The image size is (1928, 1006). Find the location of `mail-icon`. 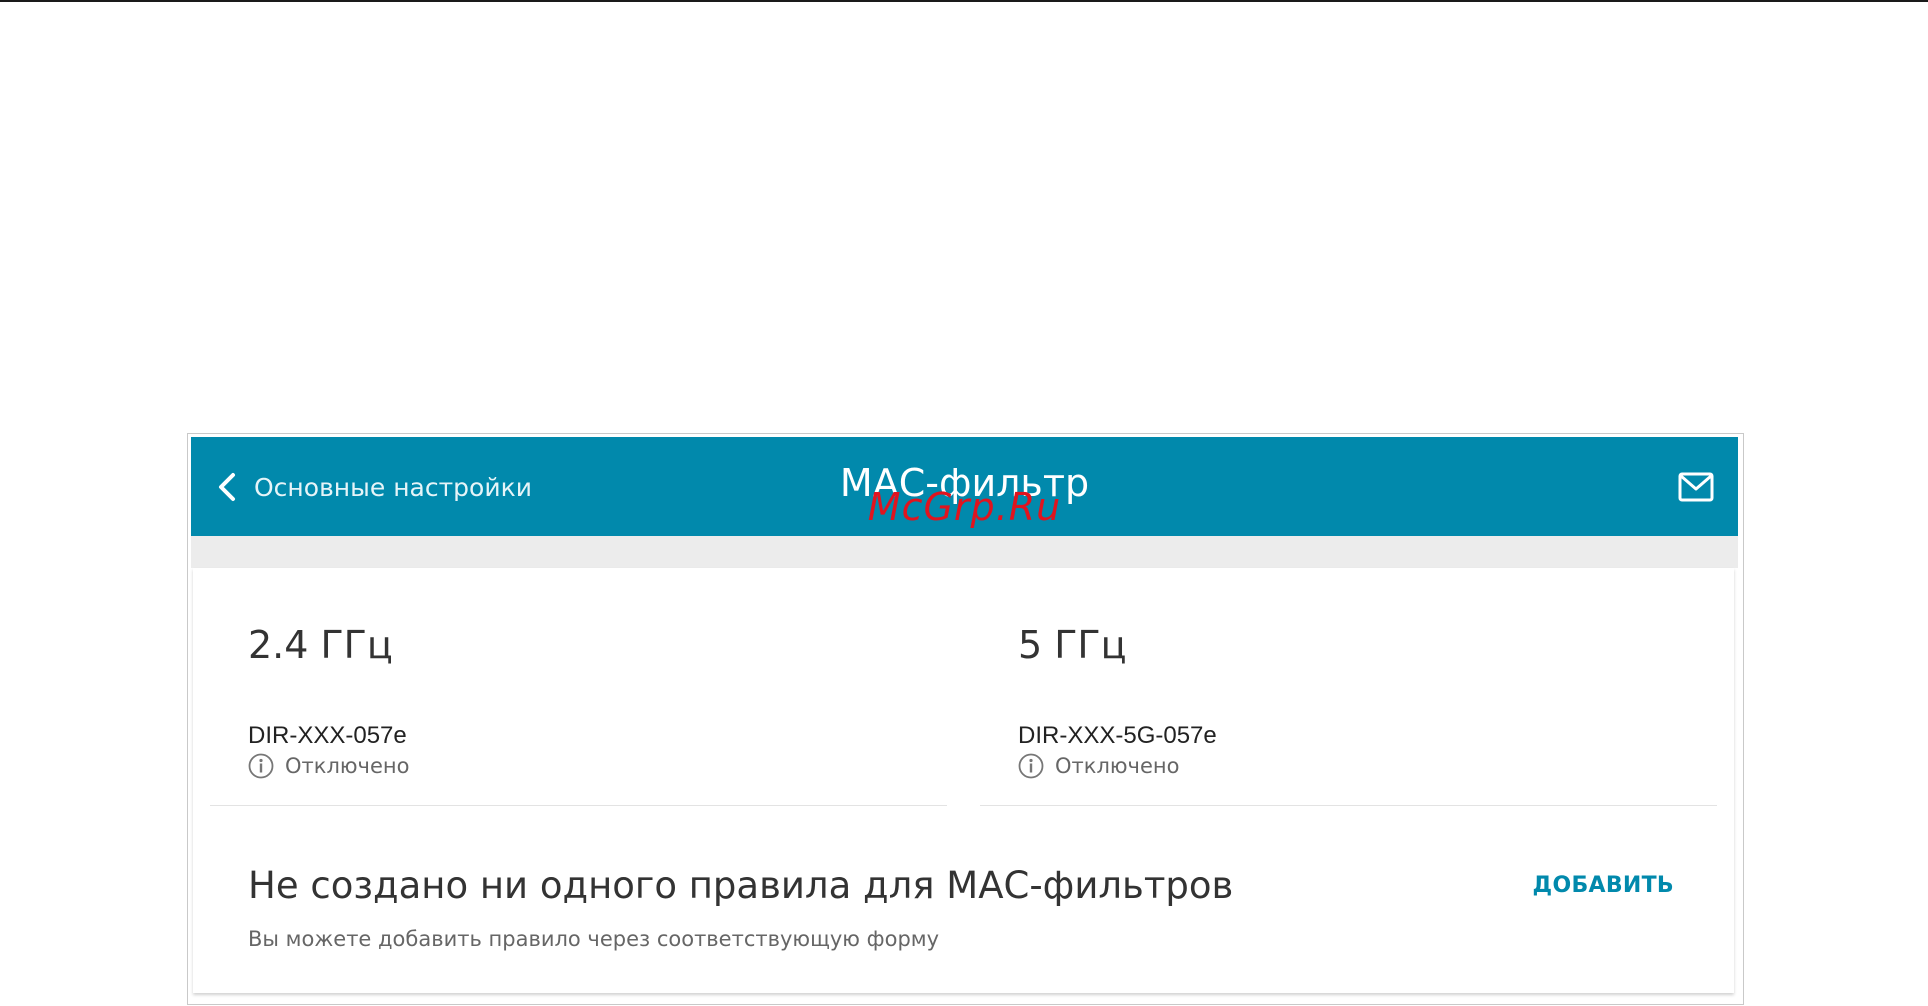

mail-icon is located at coordinates (1696, 487).